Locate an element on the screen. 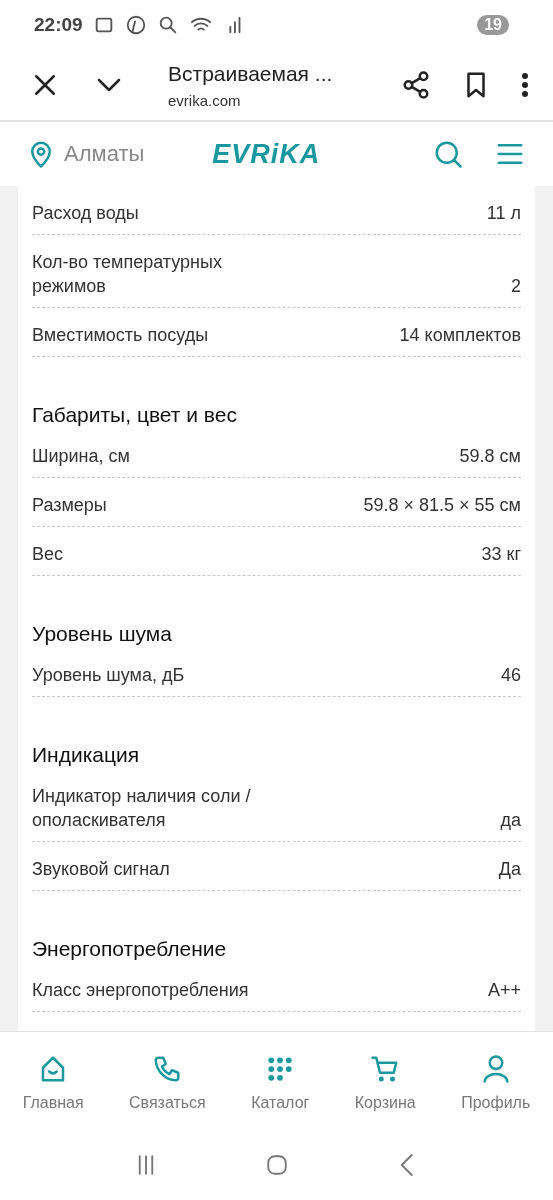 The width and height of the screenshot is (553, 1200). page-url: evrika.com is located at coordinates (205, 100).